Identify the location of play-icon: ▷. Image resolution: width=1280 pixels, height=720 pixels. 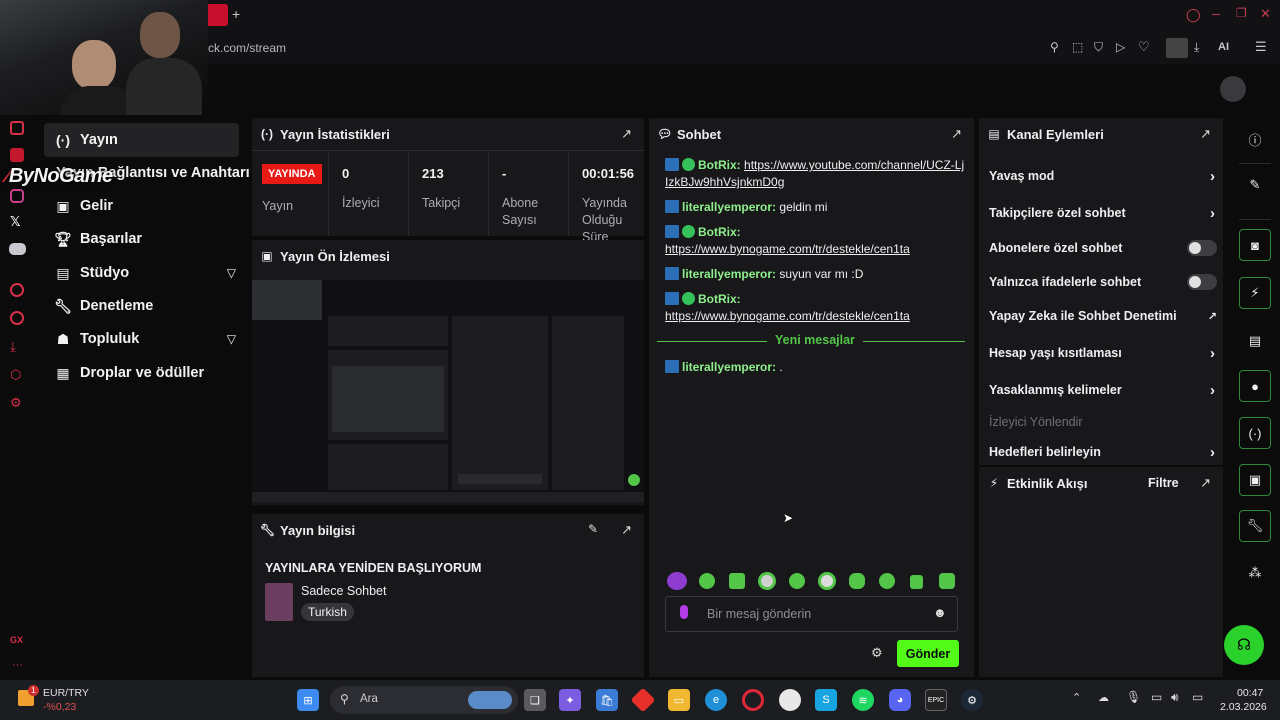
(1120, 47).